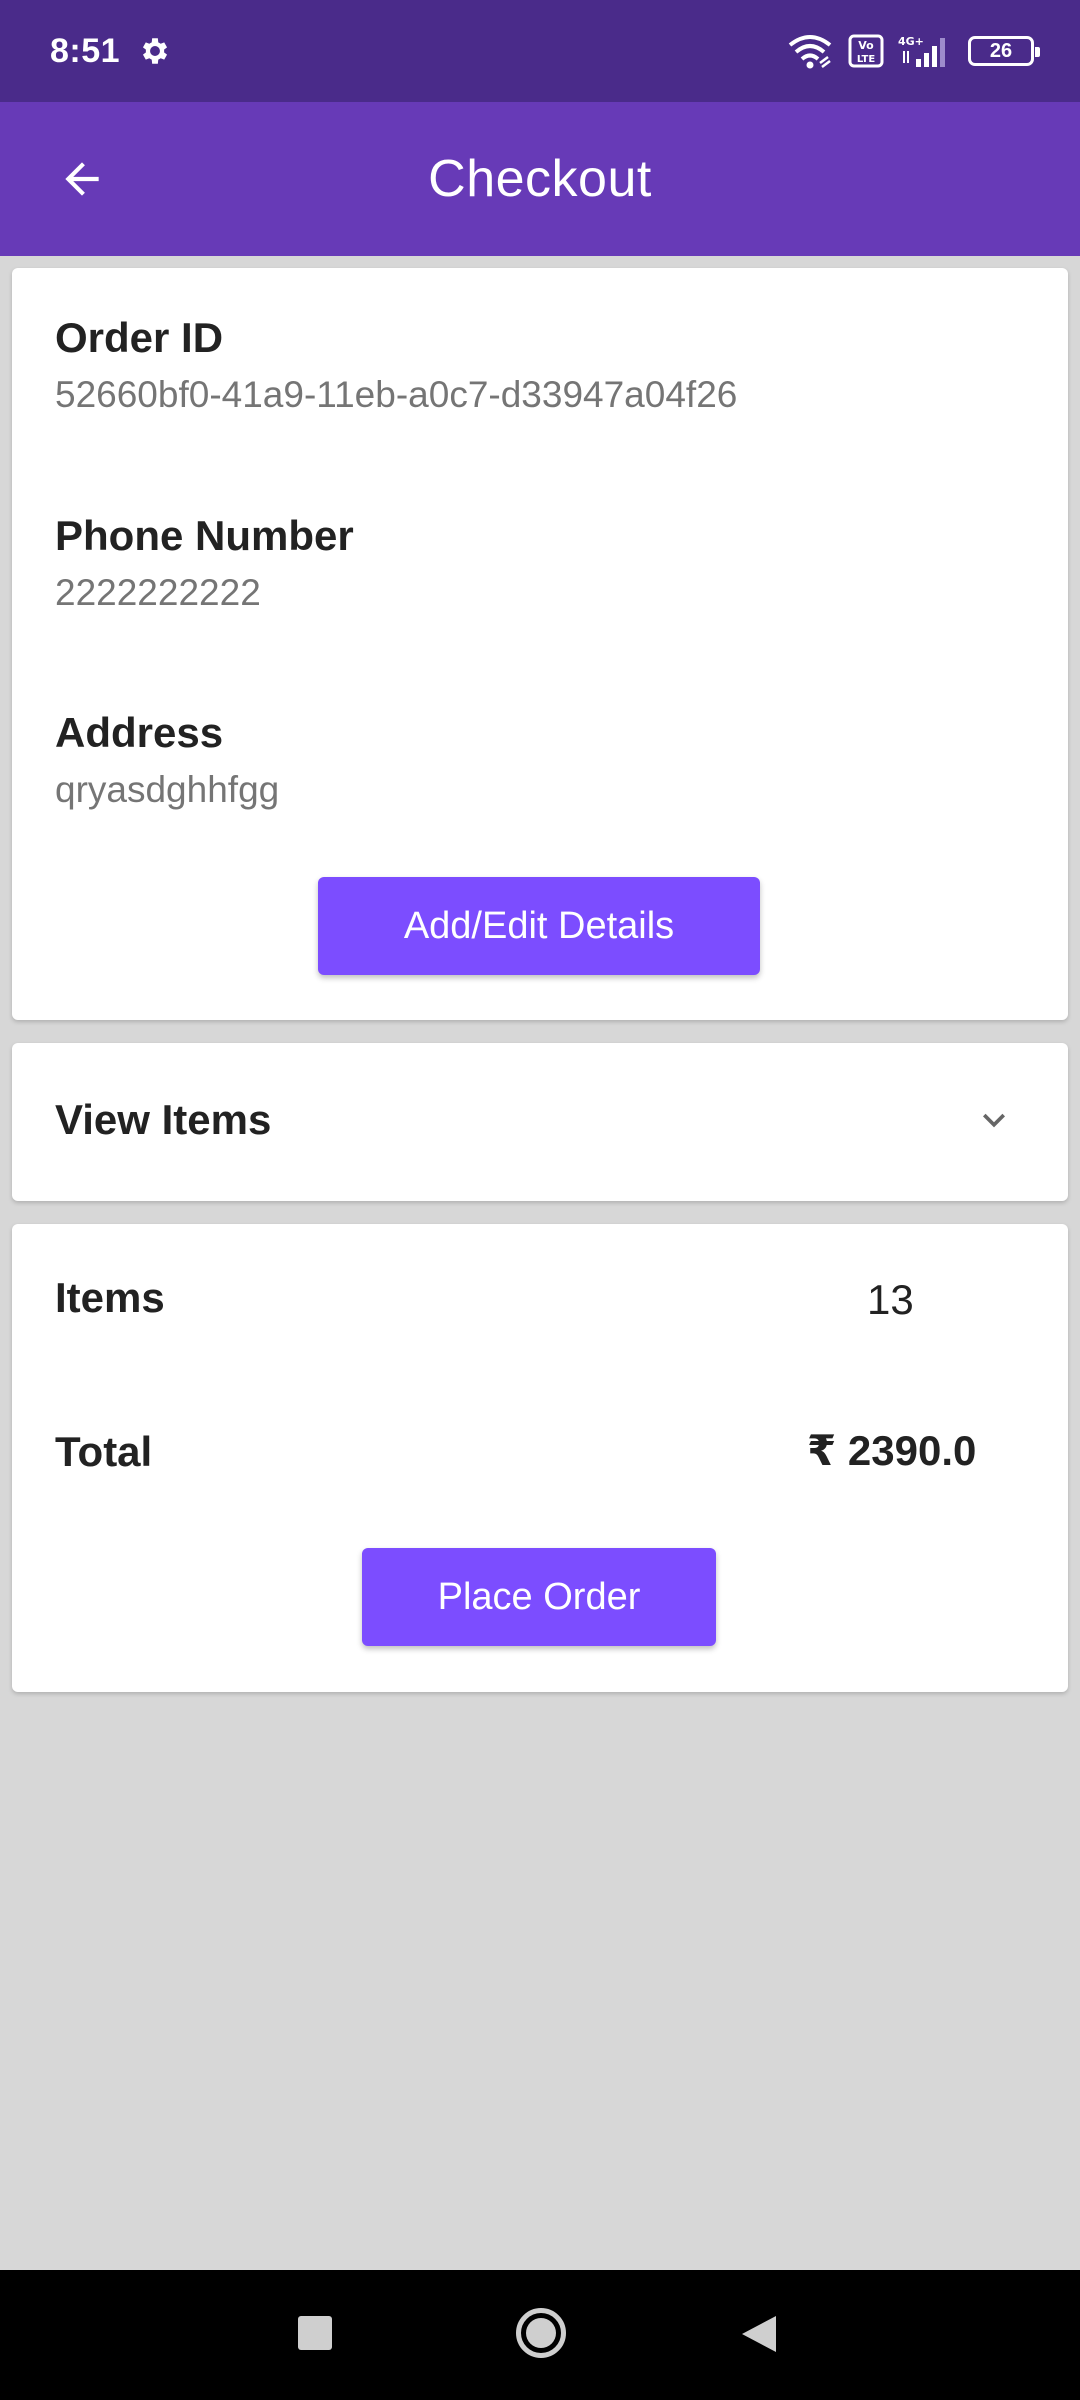 The width and height of the screenshot is (1080, 2400). Describe the element at coordinates (163, 1119) in the screenshot. I see `view-items-label: View Items` at that location.